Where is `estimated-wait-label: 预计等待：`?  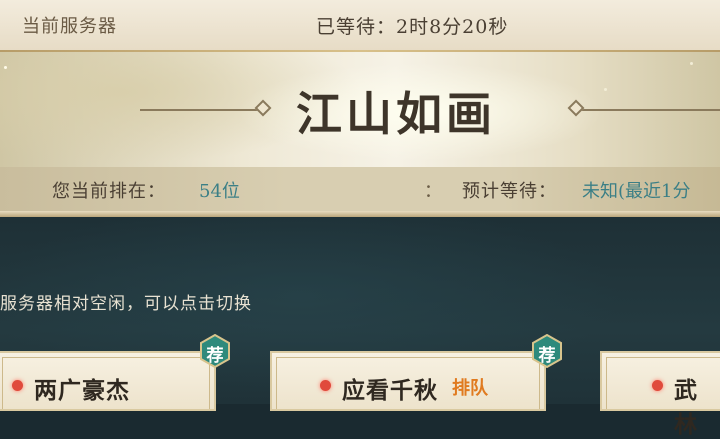
estimated-wait-label: 预计等待： is located at coordinates (509, 191).